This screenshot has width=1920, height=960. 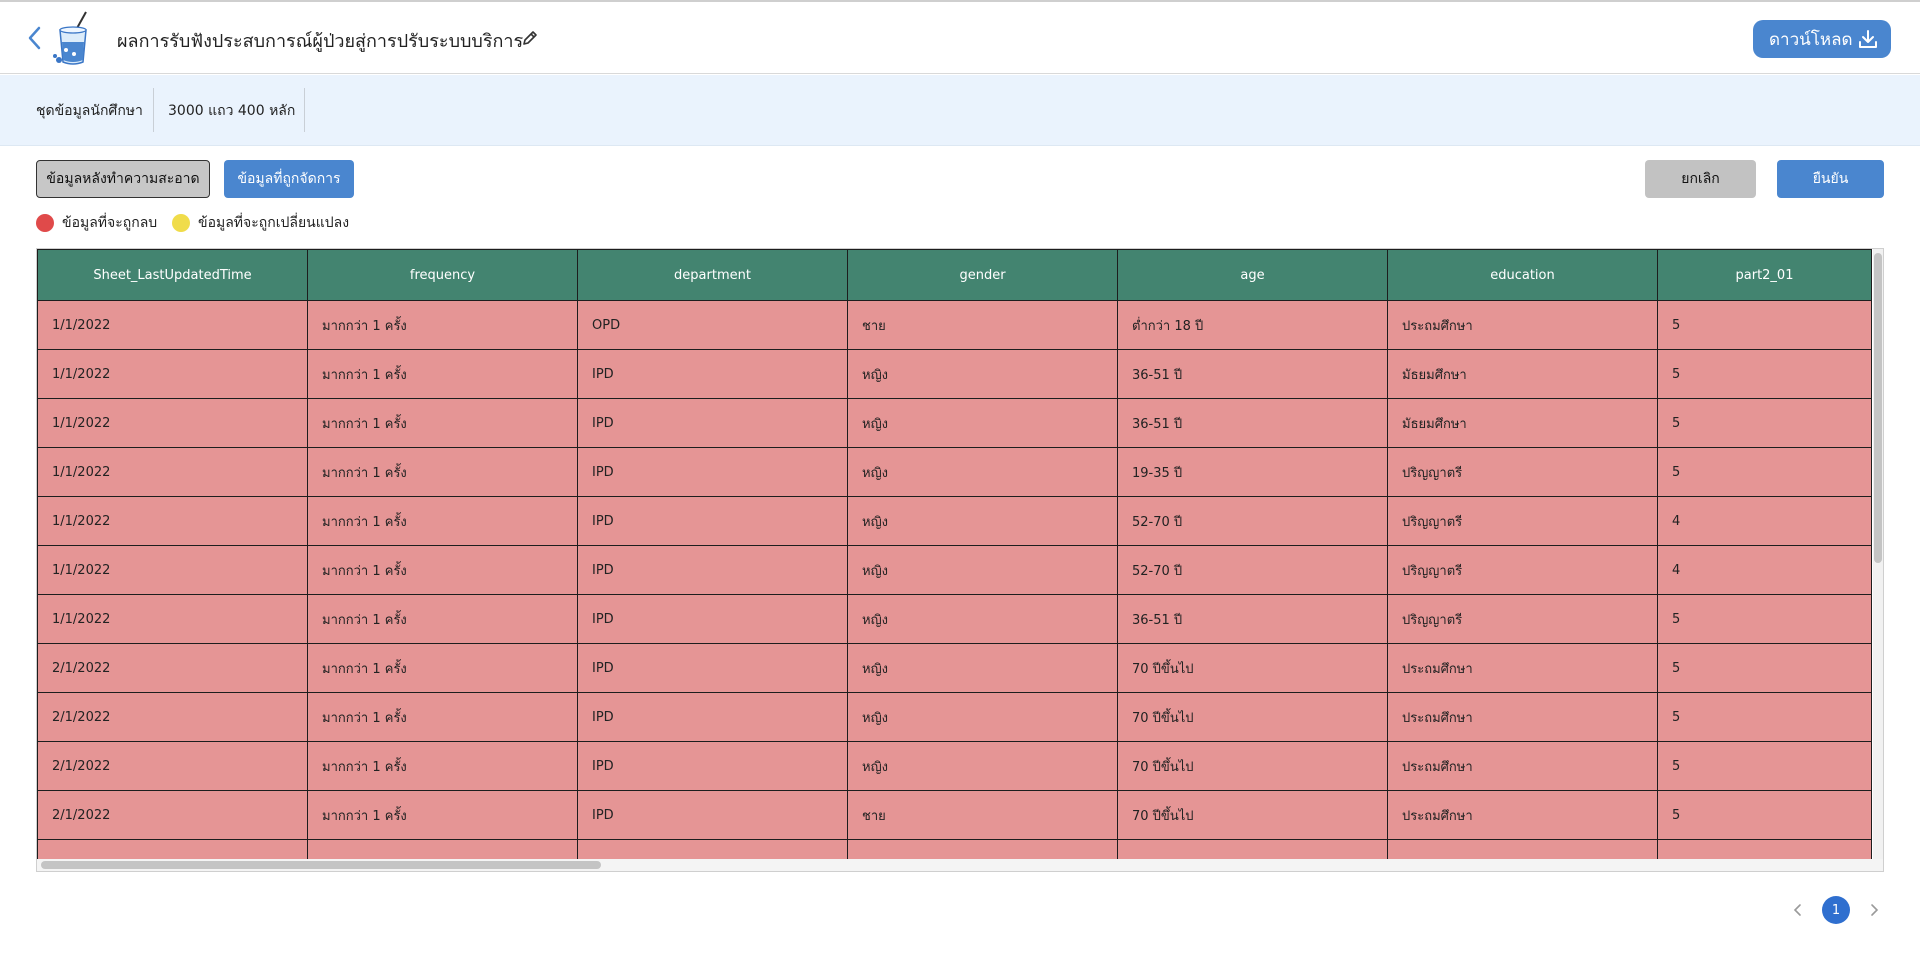 What do you see at coordinates (1764, 275) in the screenshot?
I see `column-header: part2_01` at bounding box center [1764, 275].